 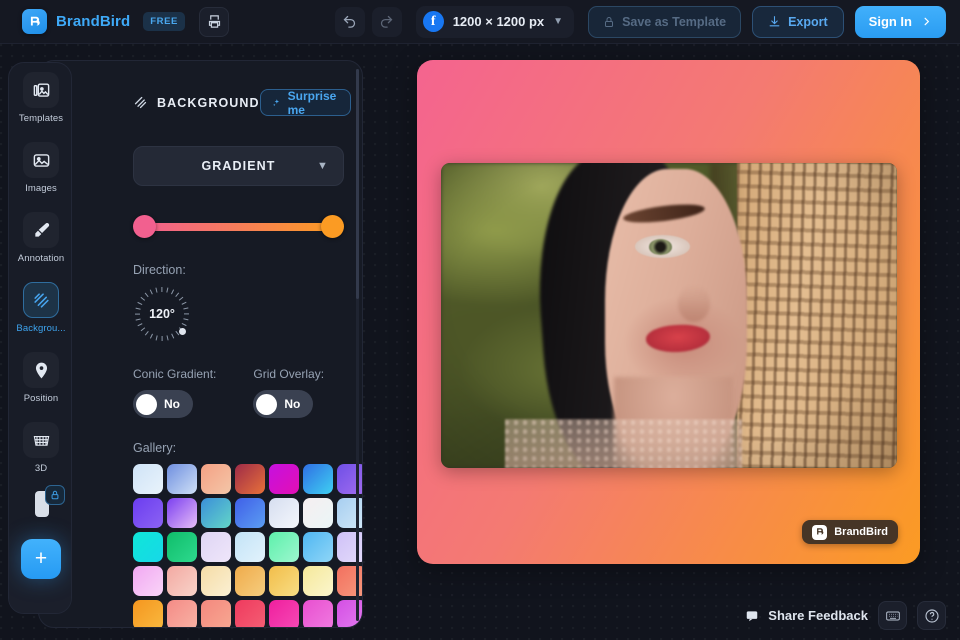 What do you see at coordinates (162, 314) in the screenshot?
I see `direction-dial: 120°` at bounding box center [162, 314].